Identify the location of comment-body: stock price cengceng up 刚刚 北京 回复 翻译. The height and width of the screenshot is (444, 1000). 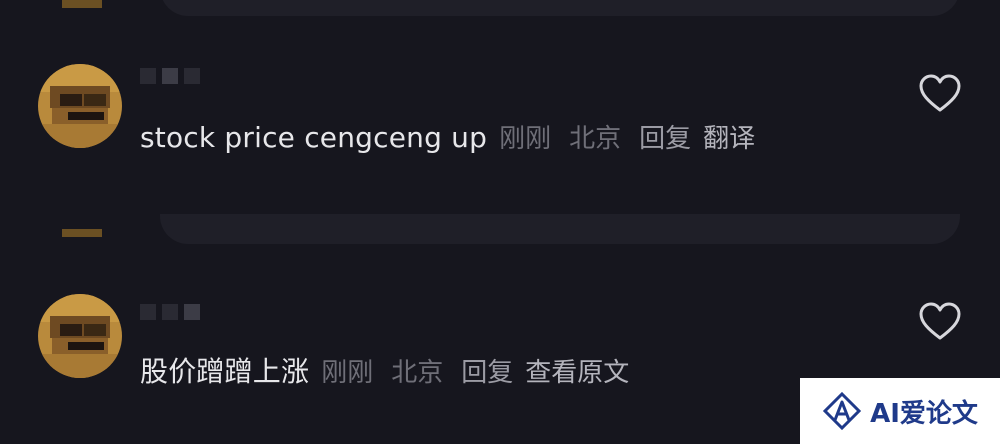
(447, 136).